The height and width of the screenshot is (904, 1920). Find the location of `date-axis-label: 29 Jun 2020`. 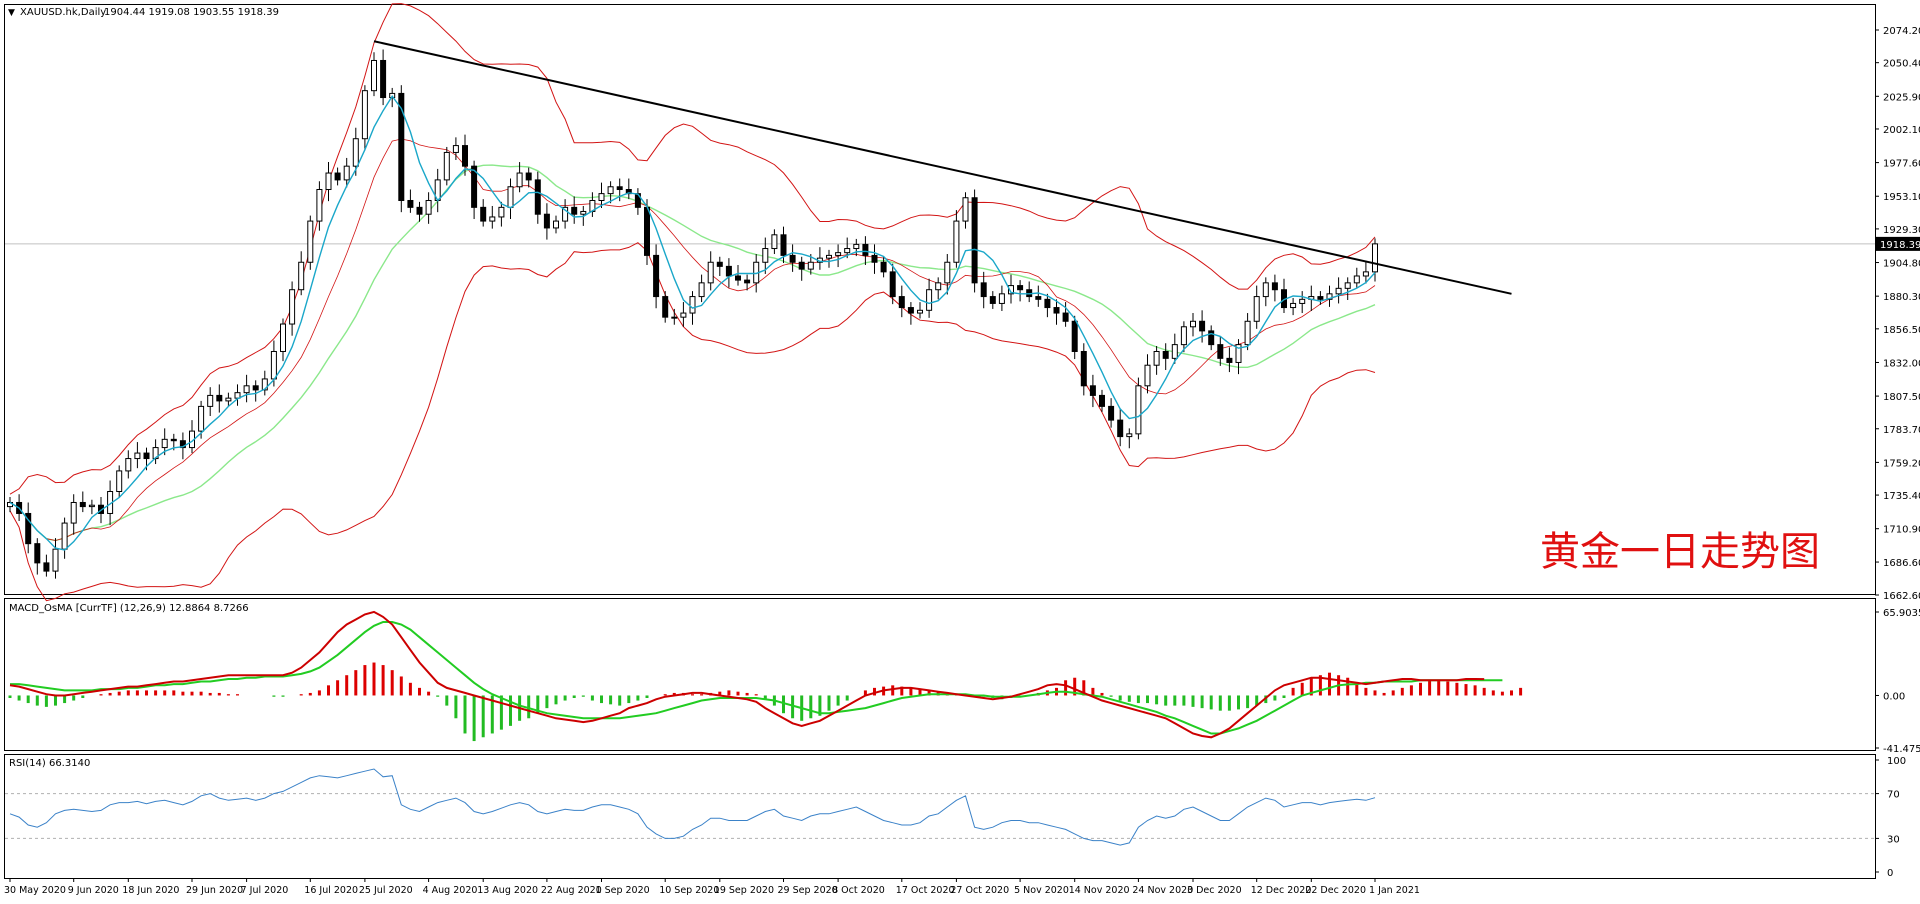

date-axis-label: 29 Jun 2020 is located at coordinates (214, 890).